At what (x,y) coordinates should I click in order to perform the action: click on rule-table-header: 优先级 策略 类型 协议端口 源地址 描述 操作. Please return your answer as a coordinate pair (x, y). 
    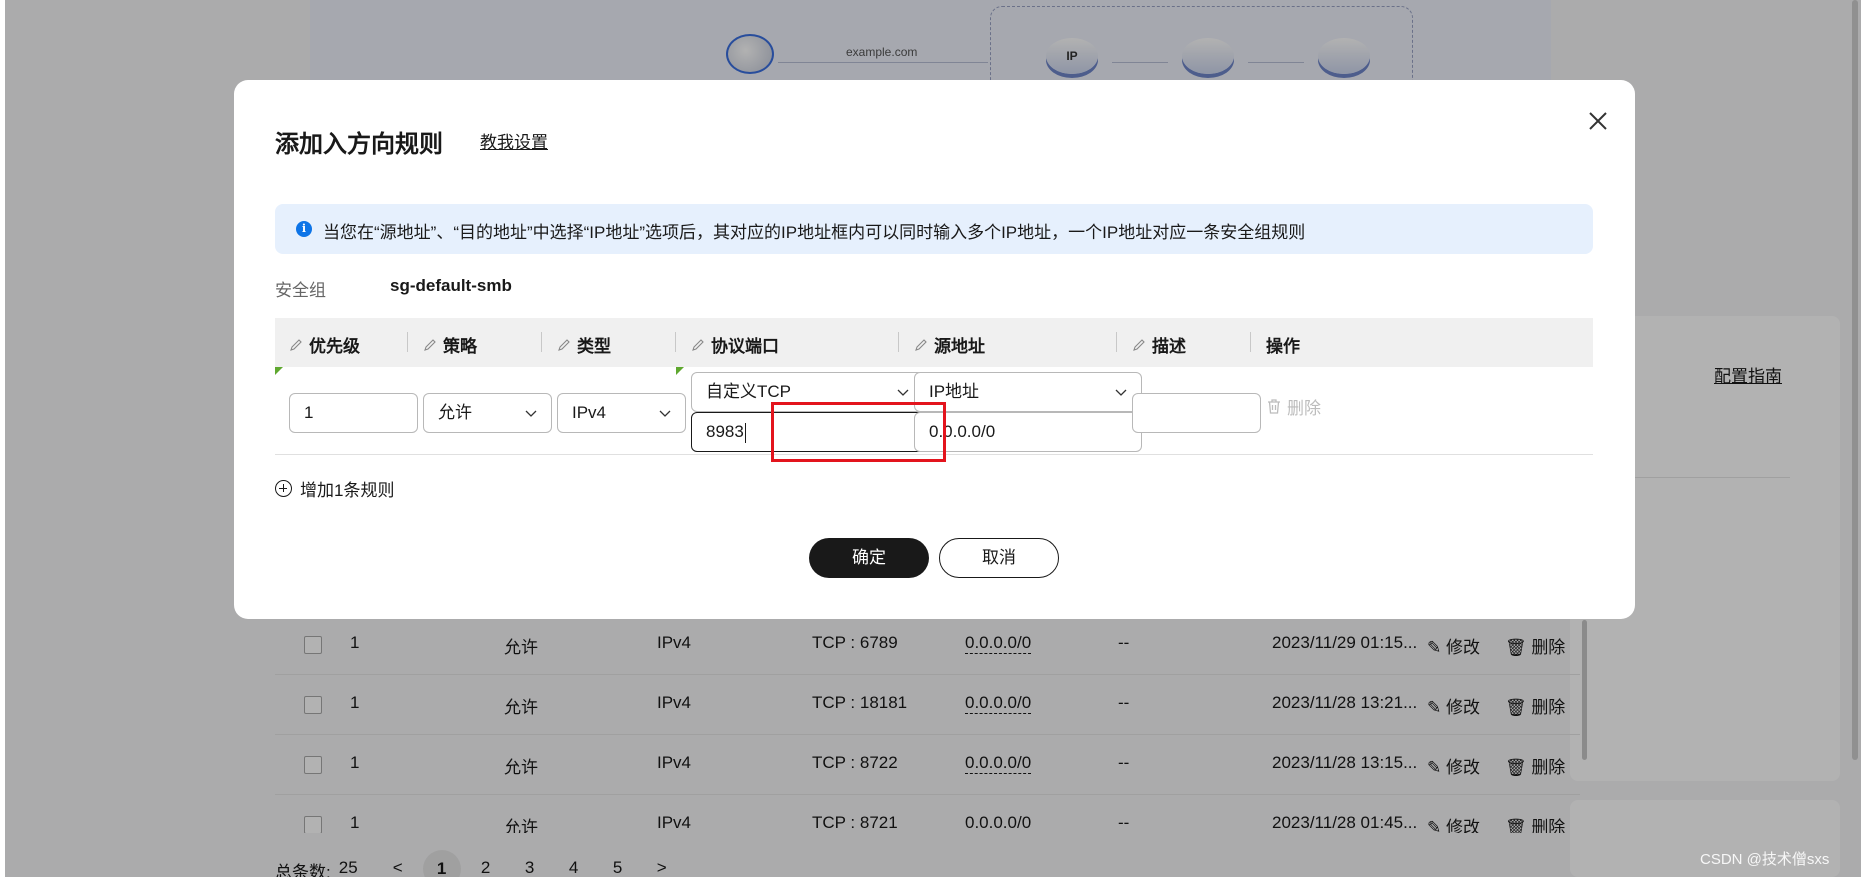
    Looking at the image, I should click on (934, 342).